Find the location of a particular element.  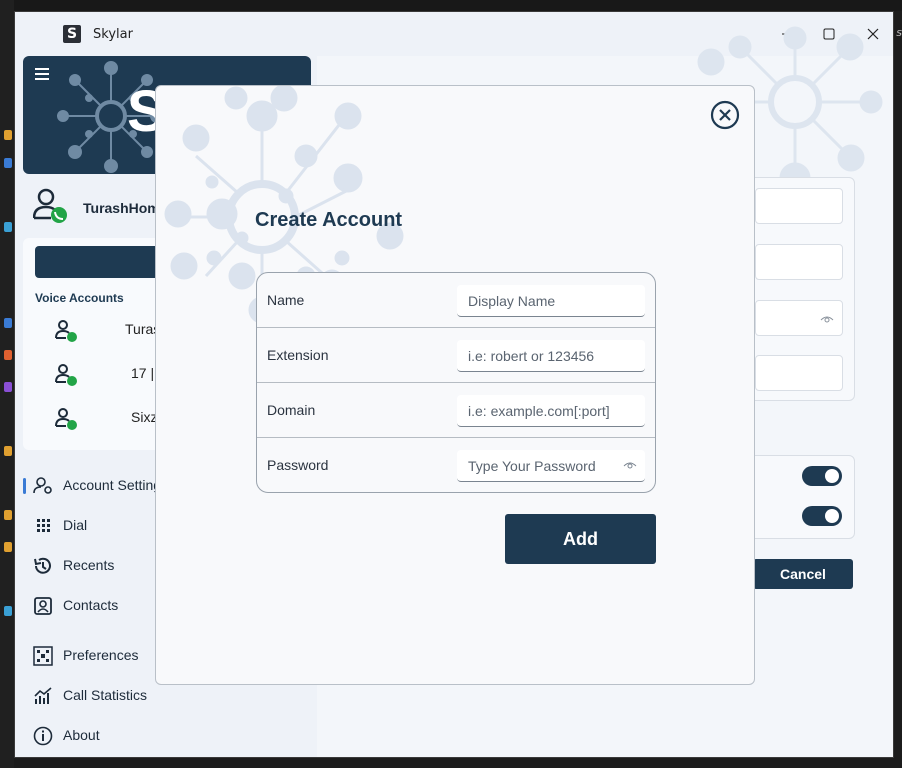

profile-name: TurashHom is located at coordinates (121, 208).